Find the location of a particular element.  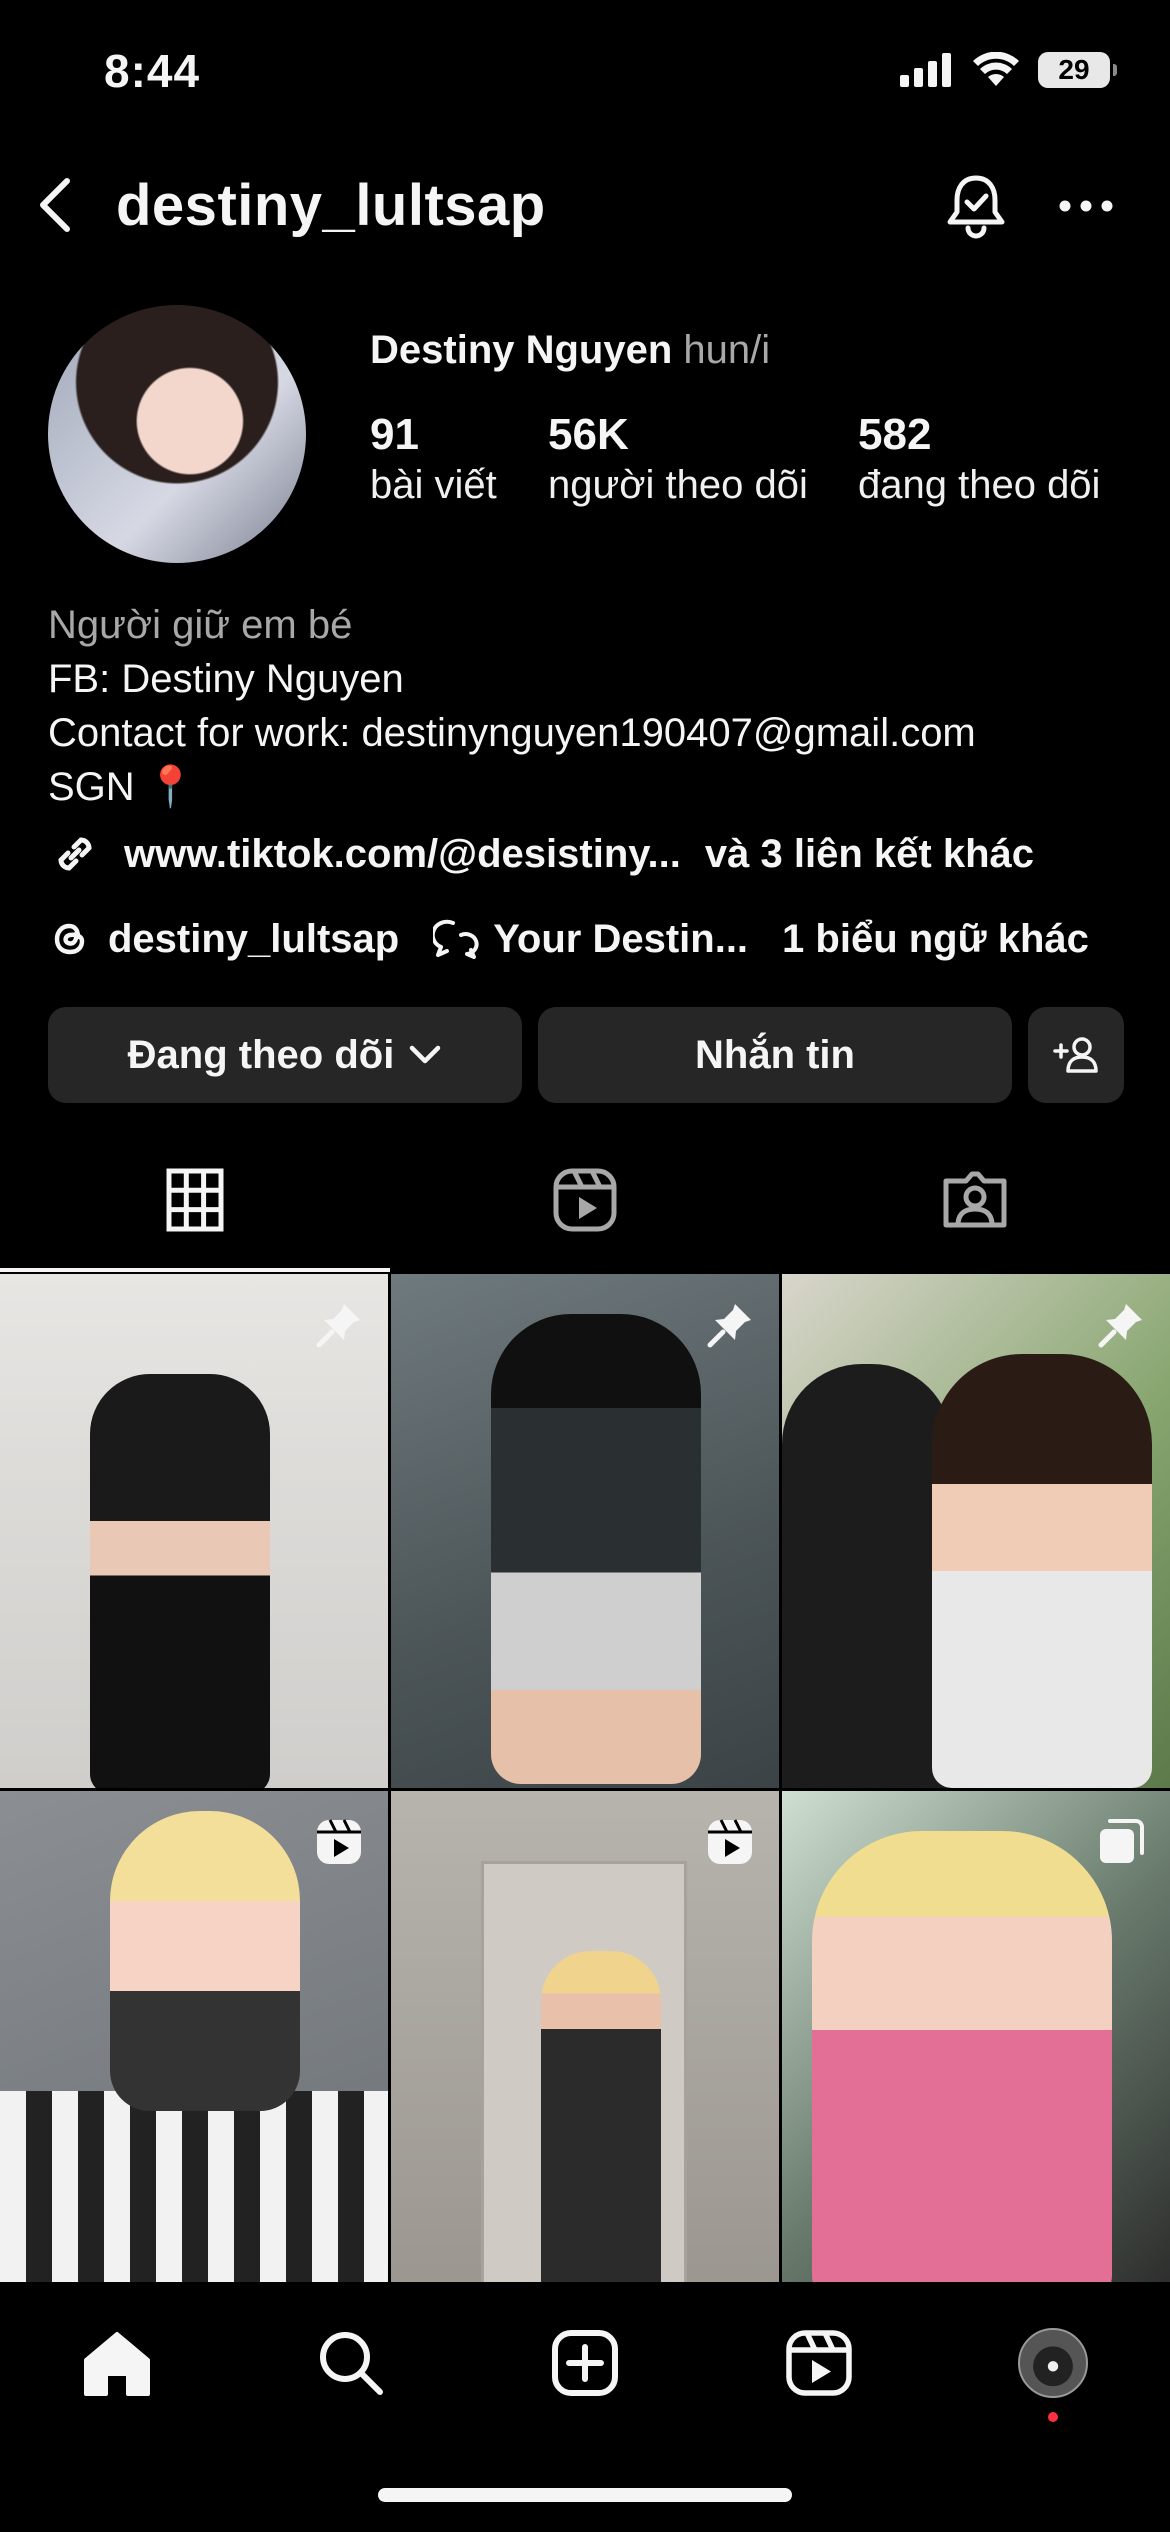

bell-check-icon is located at coordinates (976, 207).